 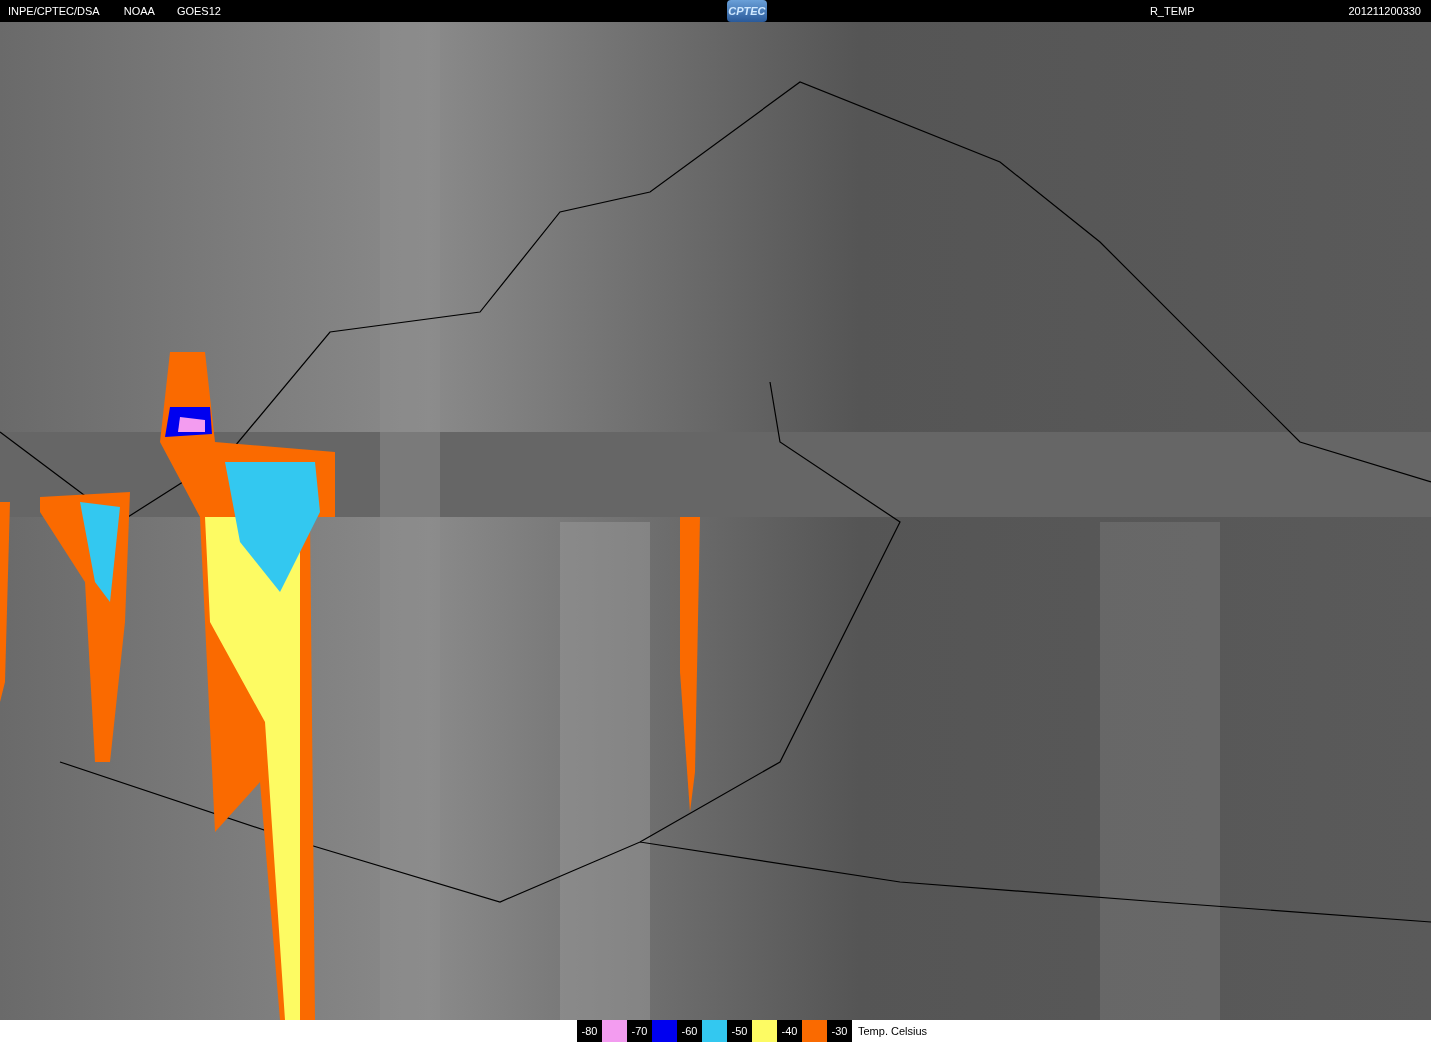 What do you see at coordinates (1172, 11) in the screenshot?
I see `product-label: R_TEMP` at bounding box center [1172, 11].